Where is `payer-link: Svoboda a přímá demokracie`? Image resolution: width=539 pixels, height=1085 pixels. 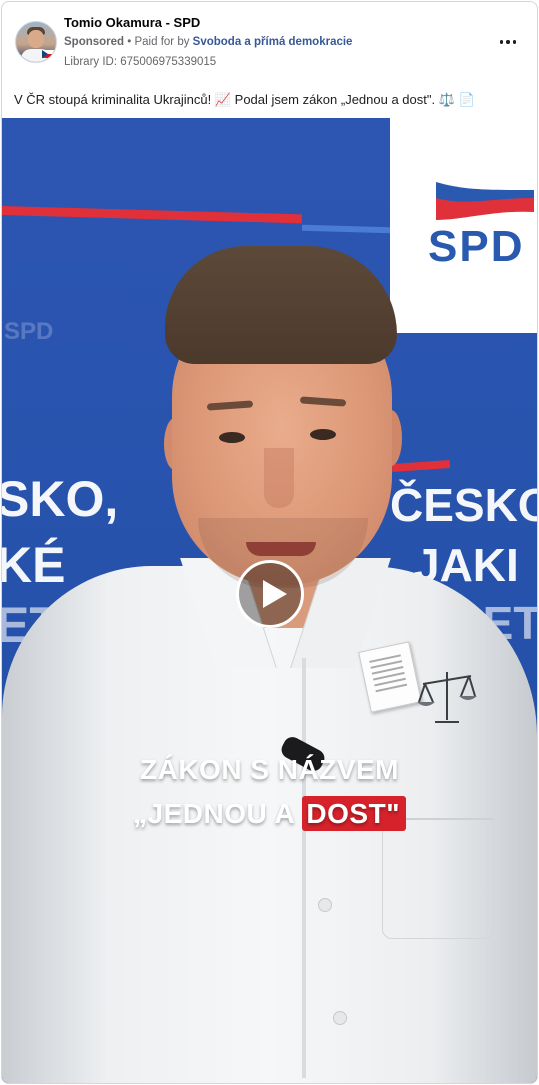
payer-link: Svoboda a přímá demokracie is located at coordinates (273, 42).